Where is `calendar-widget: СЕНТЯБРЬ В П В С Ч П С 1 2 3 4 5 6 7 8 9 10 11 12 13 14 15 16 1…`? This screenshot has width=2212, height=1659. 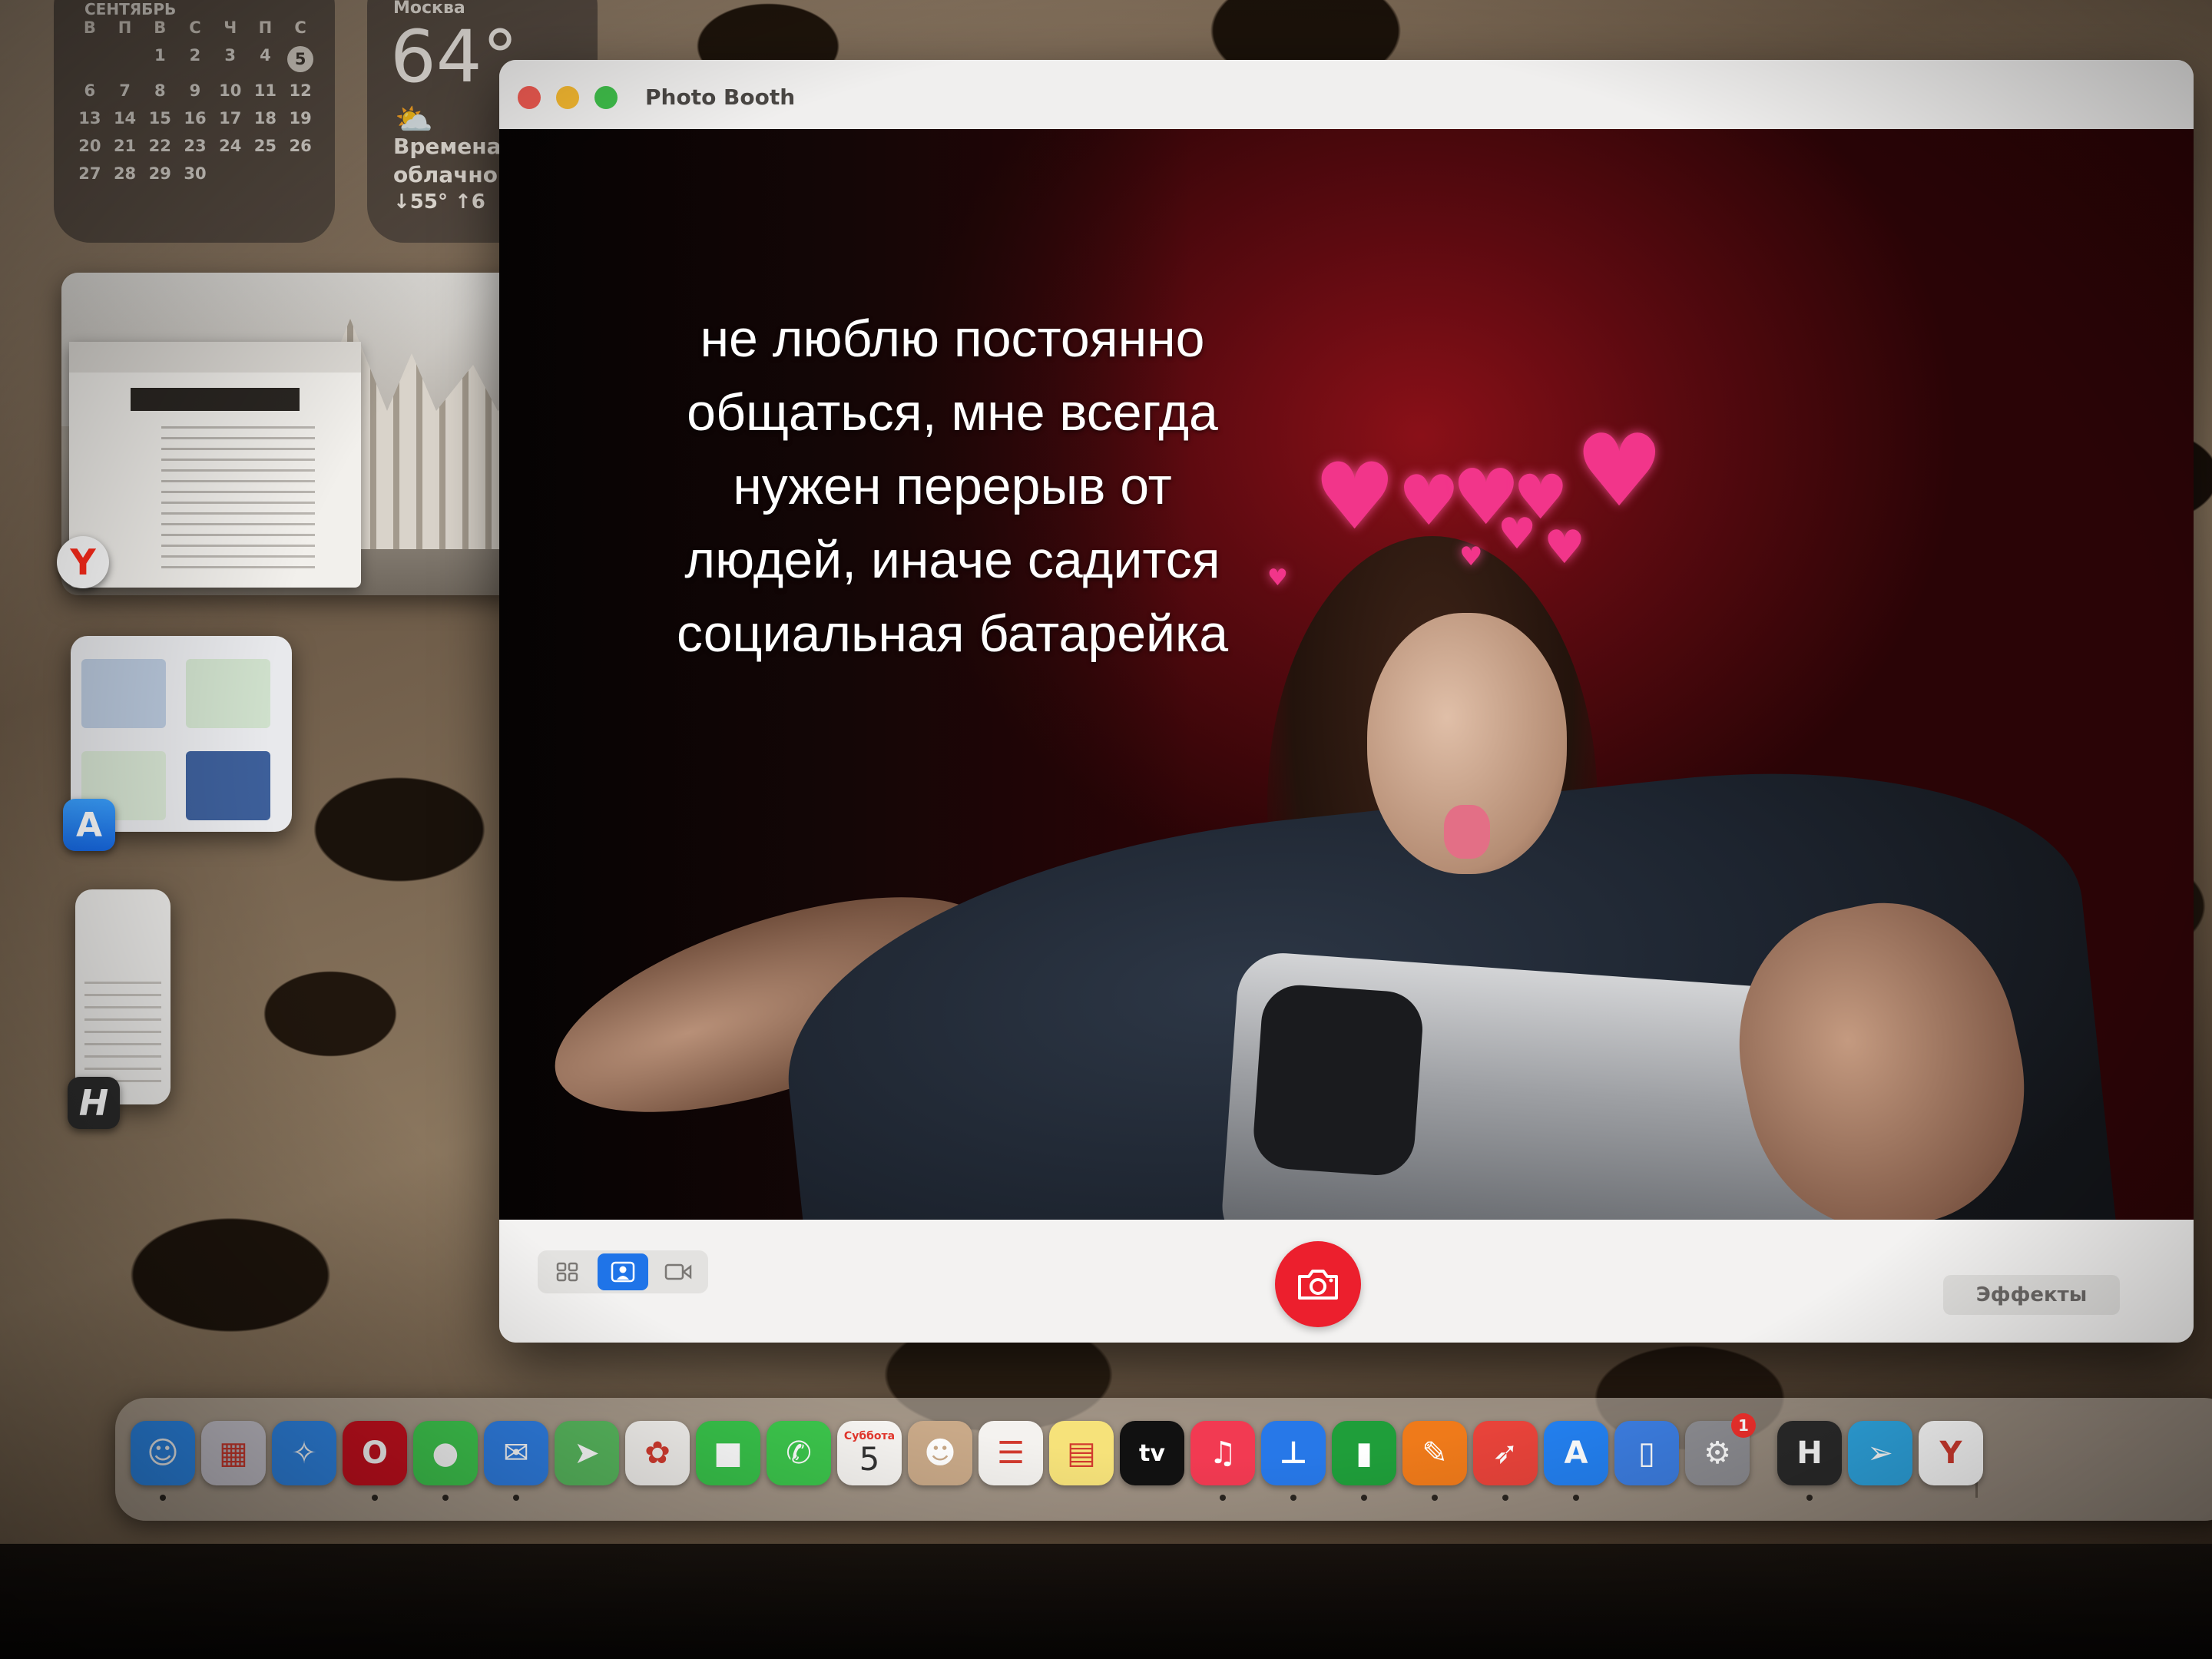
calendar-widget: СЕНТЯБРЬ В П В С Ч П С 1 2 3 4 5 6 7 8 9 10 11 12 13 14 15 16 1… is located at coordinates (194, 121).